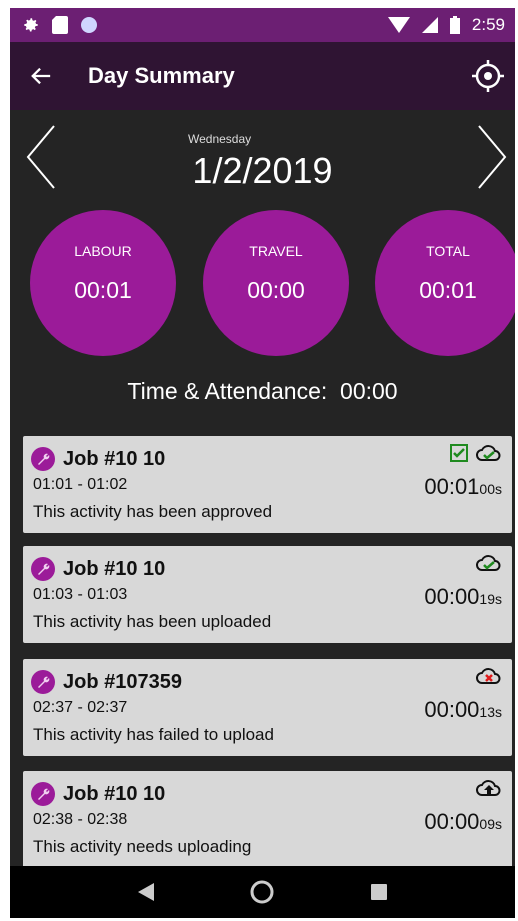  I want to click on back-arrow-icon, so click(41, 76).